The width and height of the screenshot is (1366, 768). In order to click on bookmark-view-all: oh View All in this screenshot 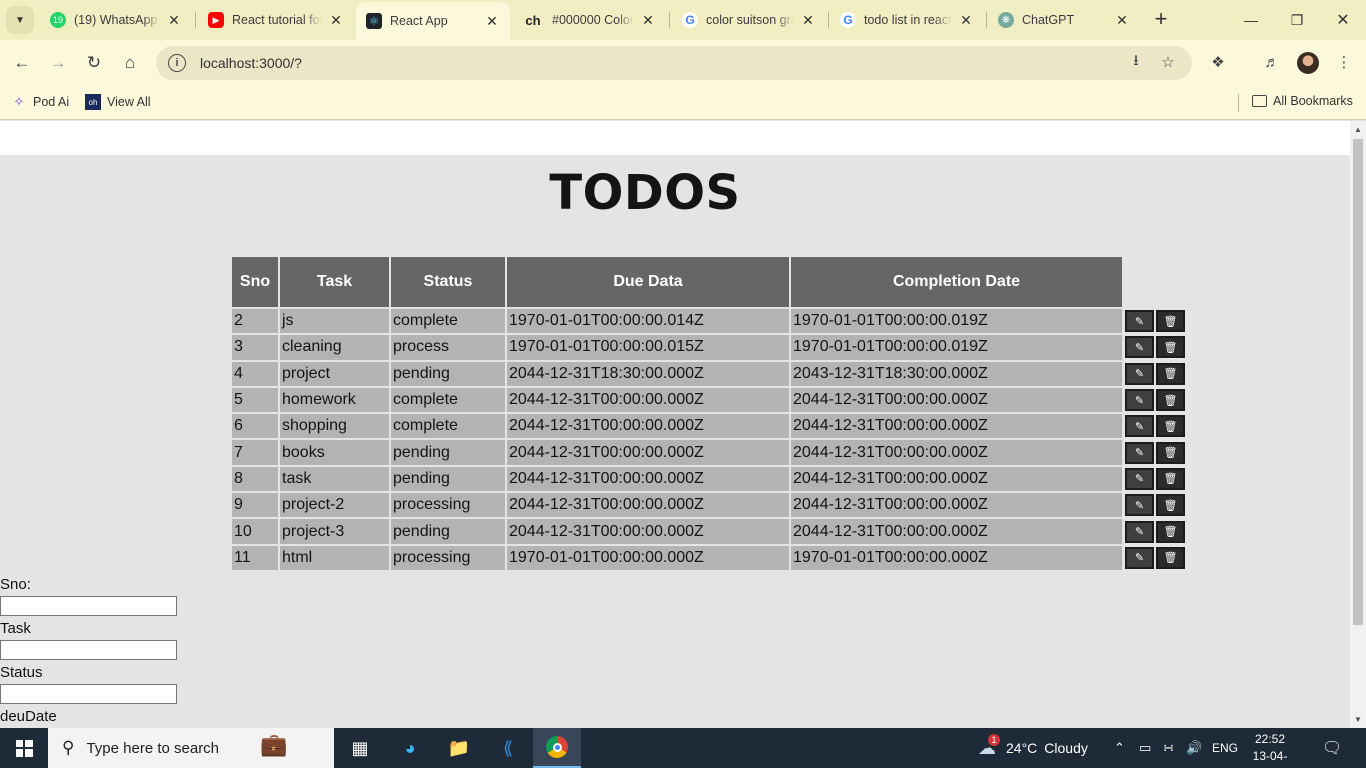, I will do `click(118, 102)`.